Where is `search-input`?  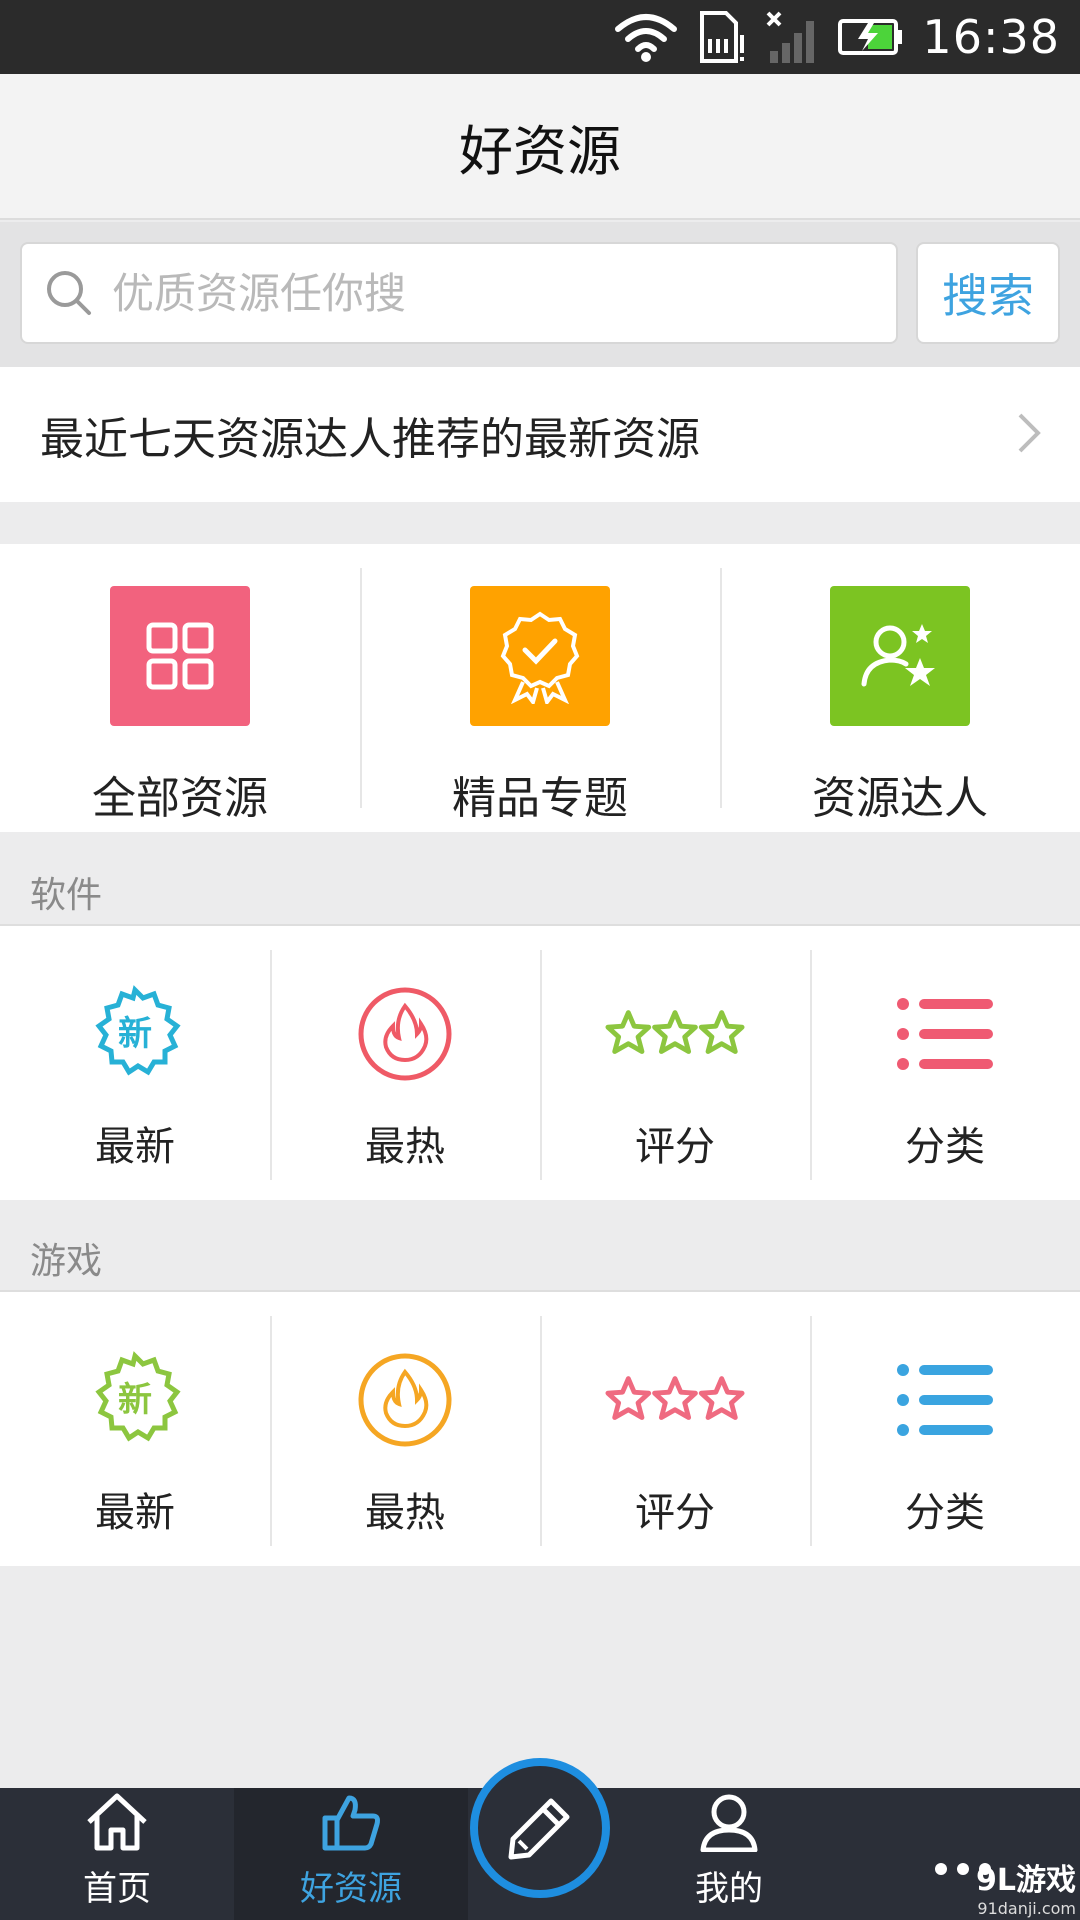
search-input is located at coordinates (462, 293).